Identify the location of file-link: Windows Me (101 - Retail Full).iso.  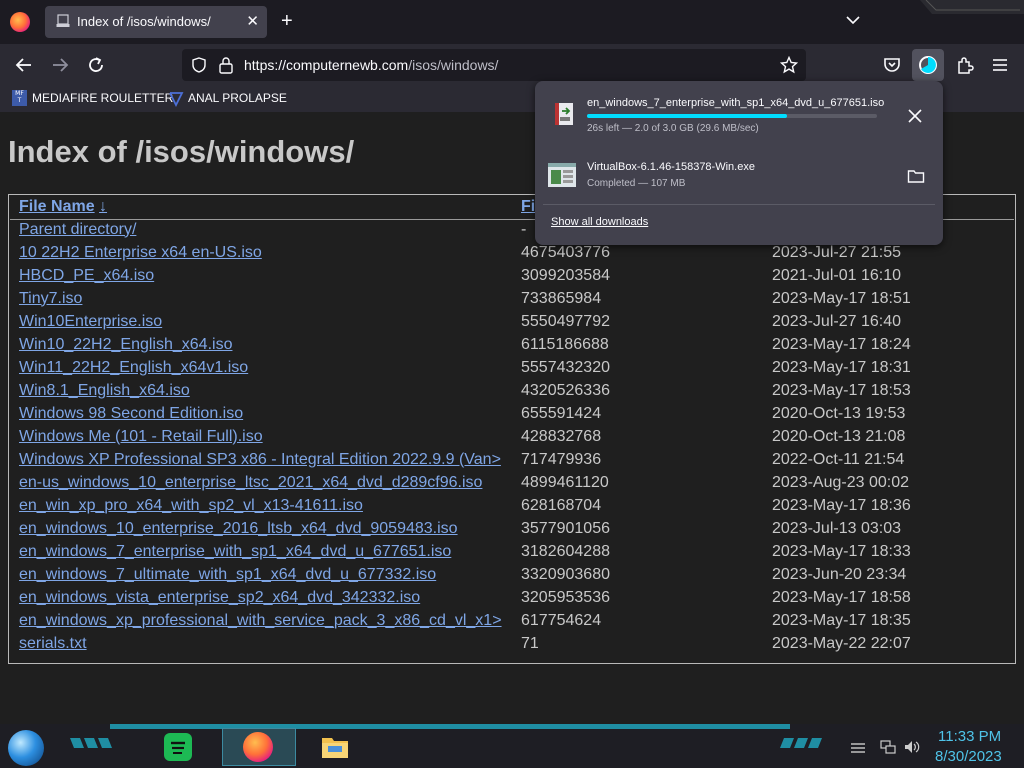
(141, 436).